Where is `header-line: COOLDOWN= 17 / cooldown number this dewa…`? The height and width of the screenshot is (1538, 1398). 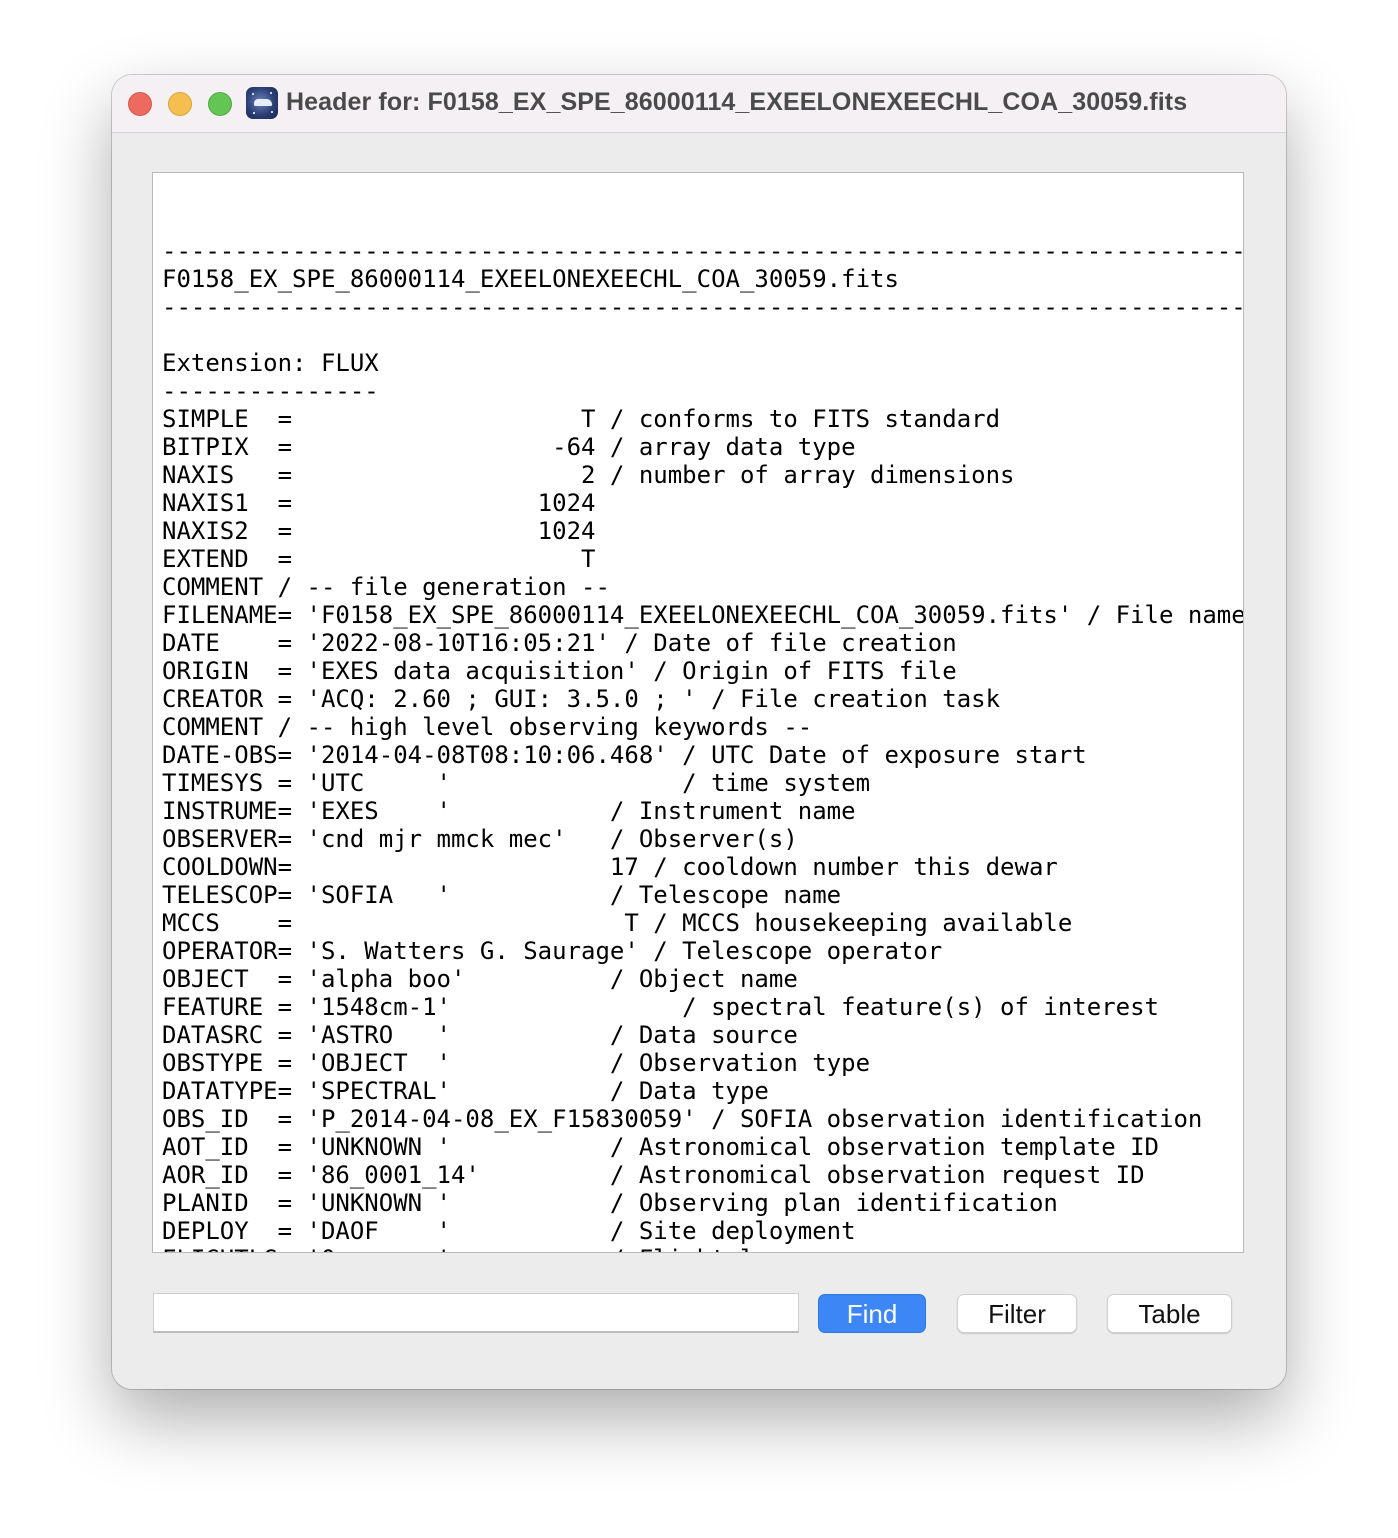
header-line: COOLDOWN= 17 / cooldown number this dewa… is located at coordinates (610, 867).